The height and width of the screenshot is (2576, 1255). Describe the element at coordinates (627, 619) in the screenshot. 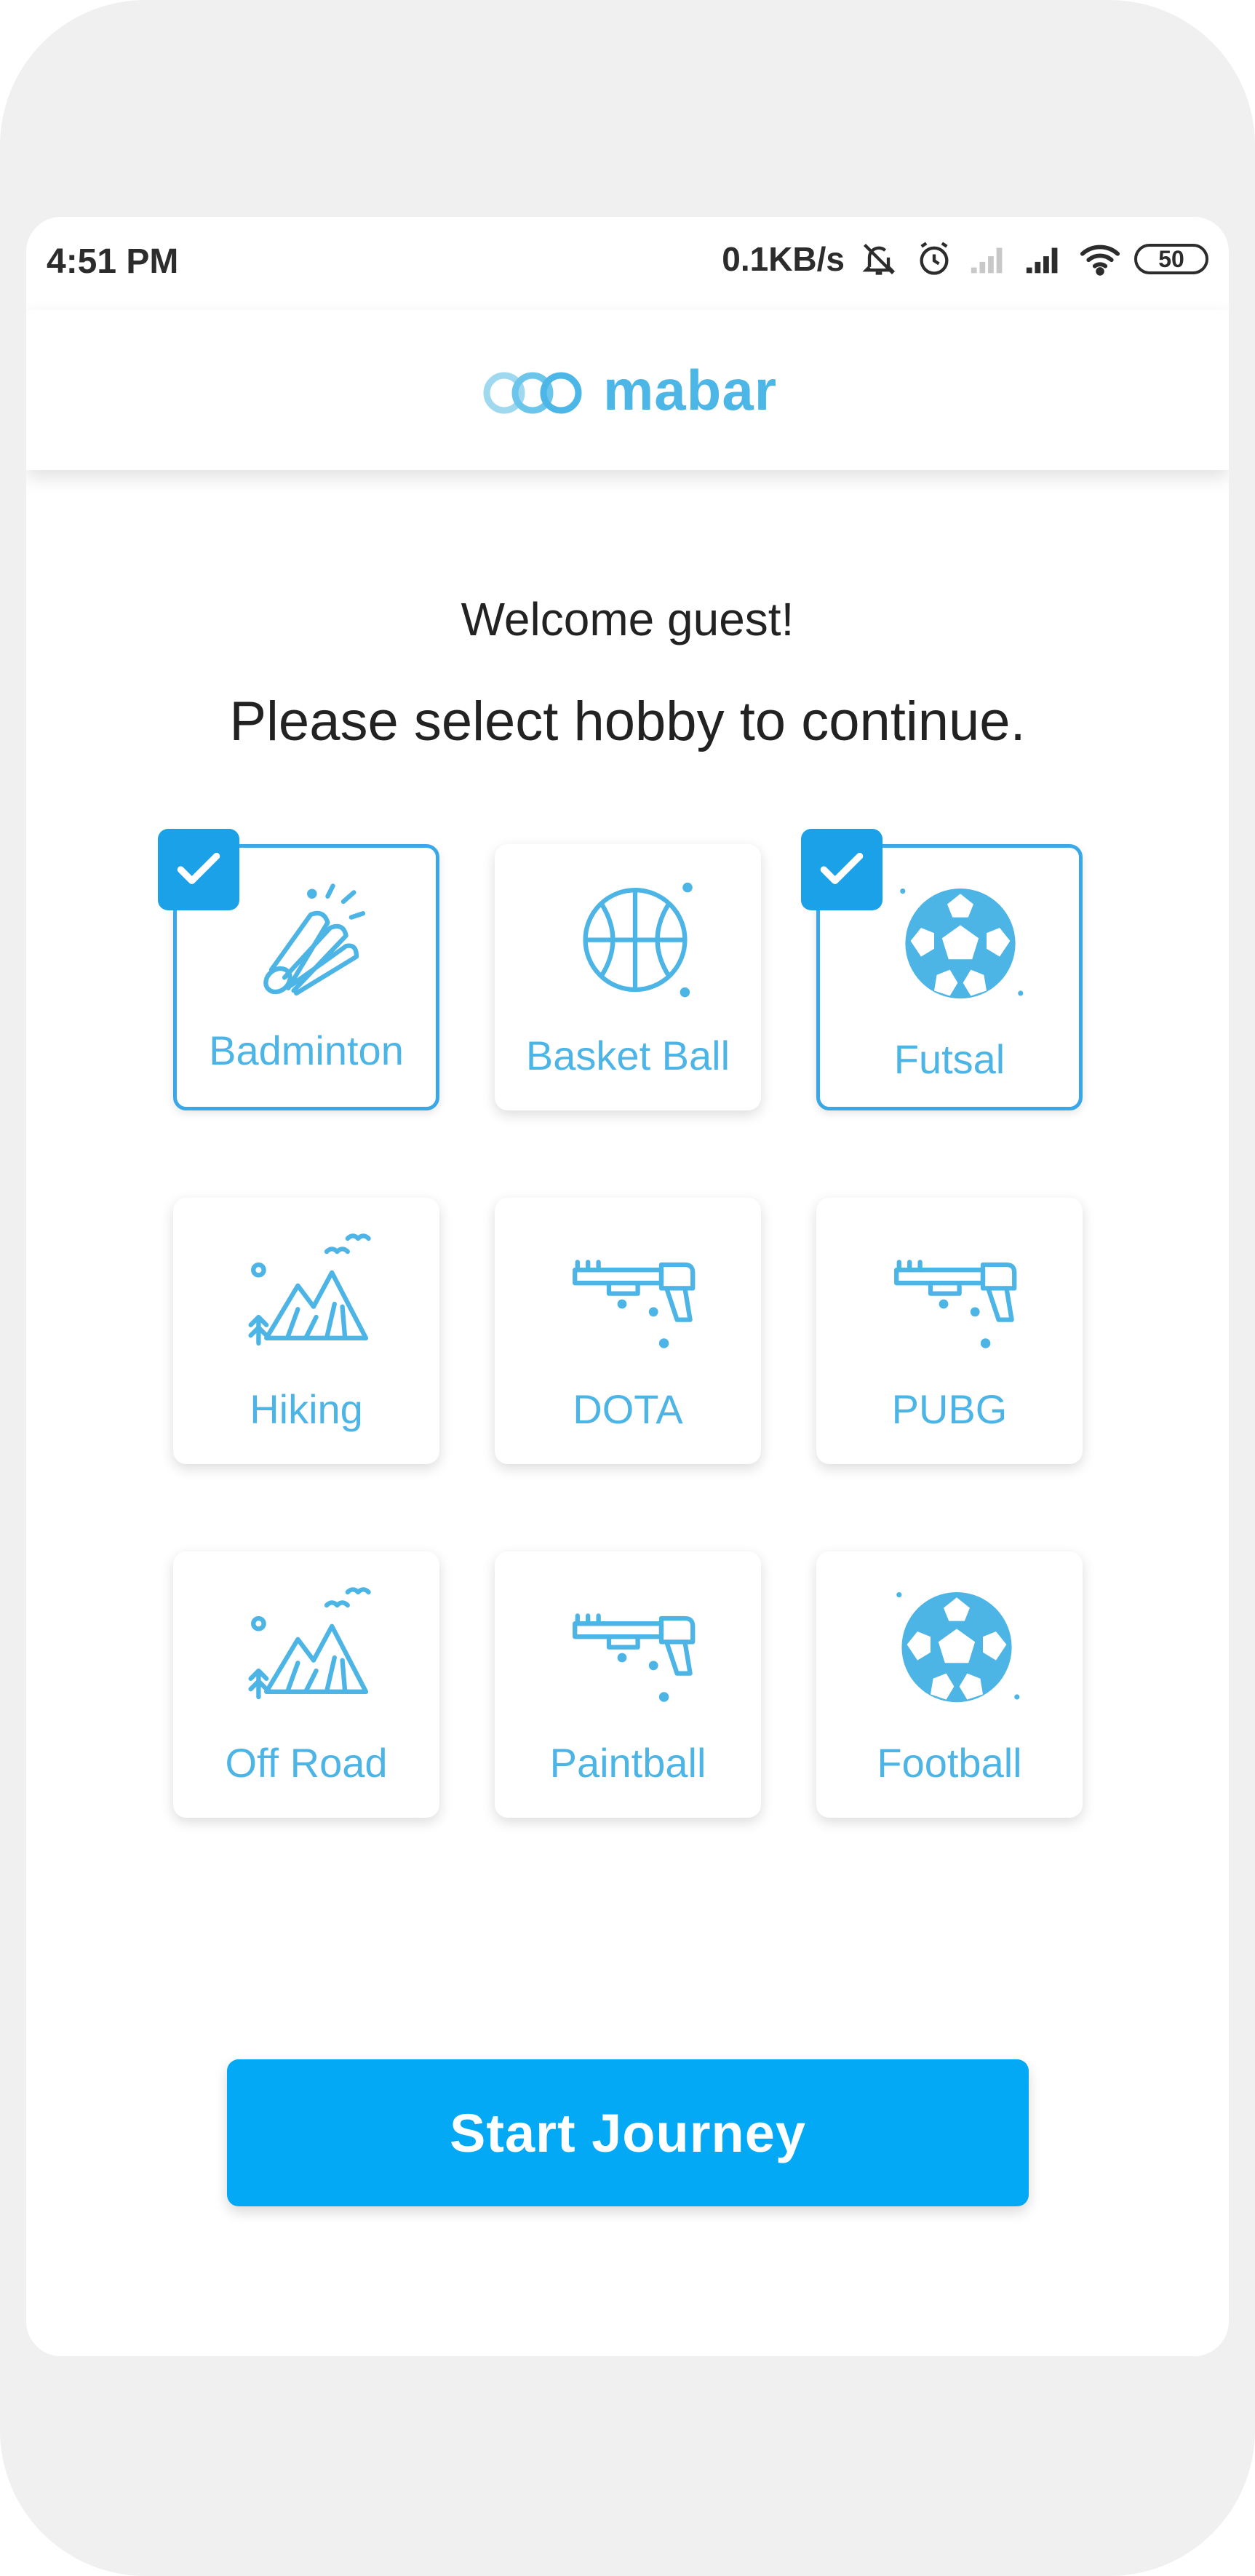

I see `welcome-text: Welcome guest!` at that location.